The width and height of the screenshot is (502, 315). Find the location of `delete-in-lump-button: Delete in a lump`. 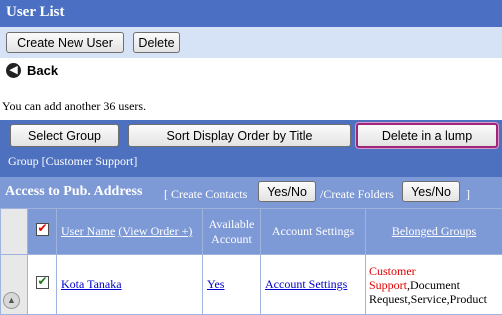

delete-in-lump-button: Delete in a lump is located at coordinates (427, 135).